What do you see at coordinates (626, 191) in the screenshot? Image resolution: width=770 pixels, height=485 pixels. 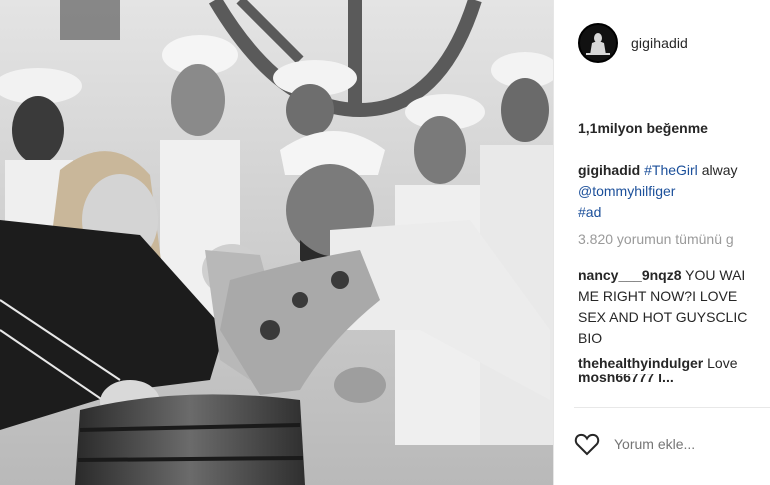 I see `caption-mention: @tommyhilfiger` at bounding box center [626, 191].